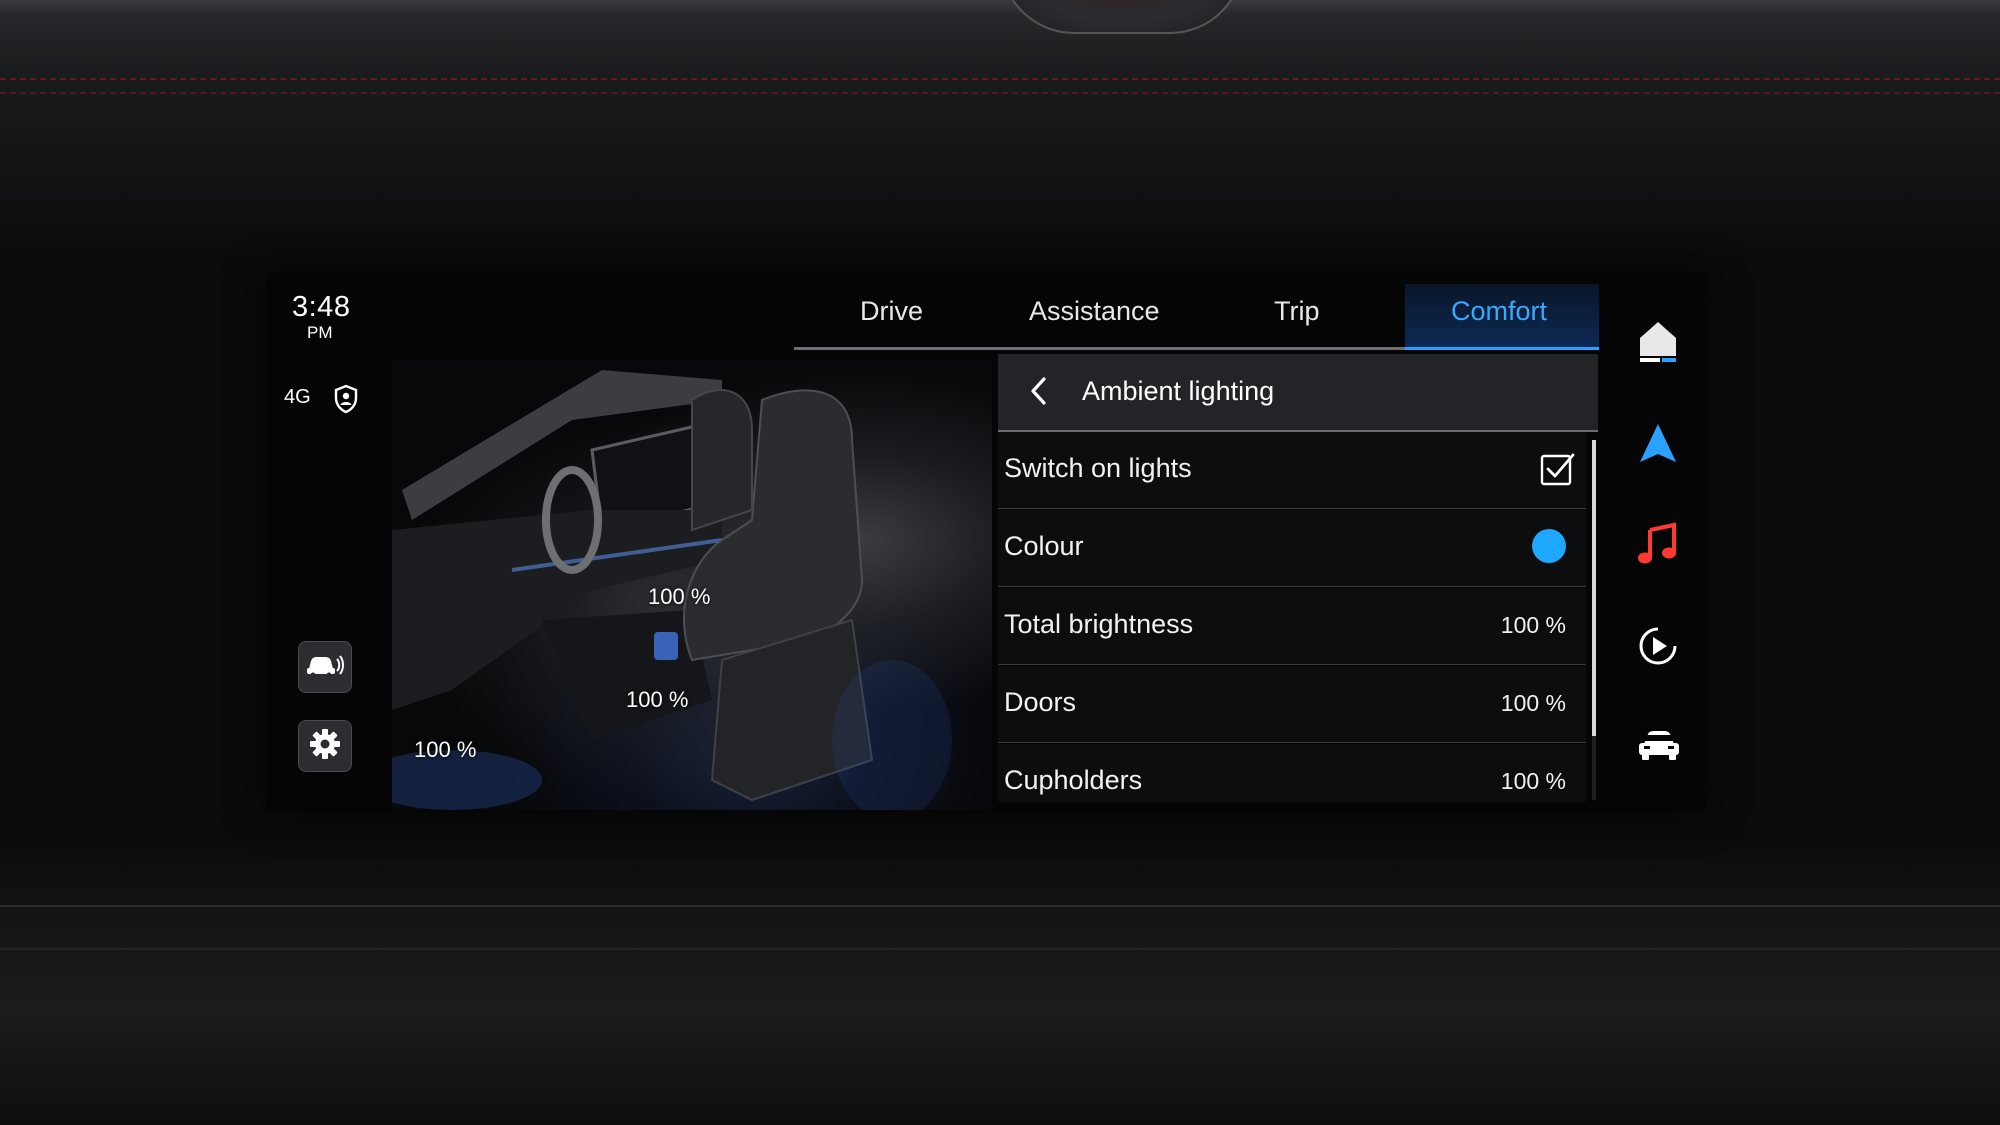 Image resolution: width=2000 pixels, height=1125 pixels. Describe the element at coordinates (1502, 348) in the screenshot. I see `tab-active-underline` at that location.